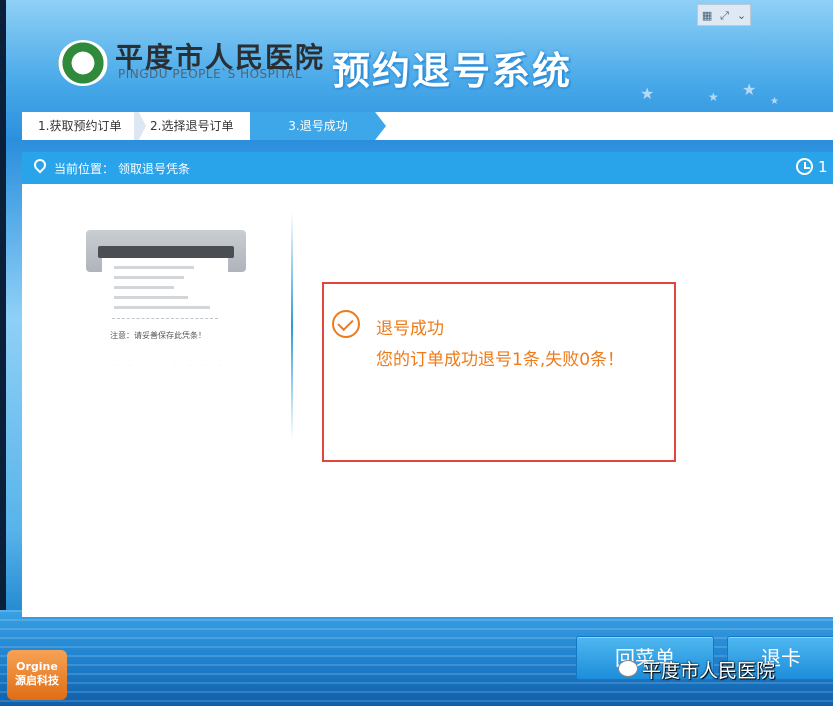 The height and width of the screenshot is (706, 833). What do you see at coordinates (804, 166) in the screenshot?
I see `clock-icon` at bounding box center [804, 166].